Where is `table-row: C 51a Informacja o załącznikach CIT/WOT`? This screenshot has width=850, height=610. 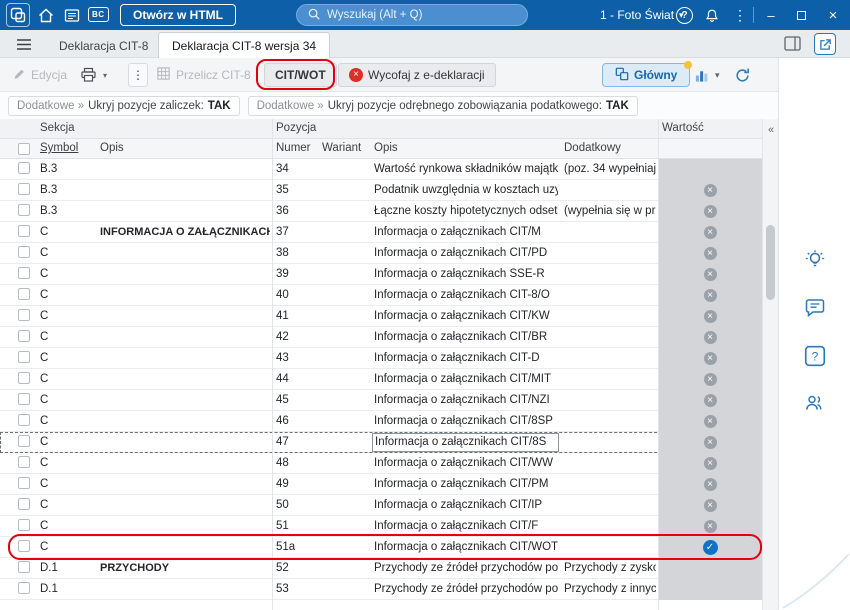 table-row: C 51a Informacja o załącznikach CIT/WOT is located at coordinates (381, 547).